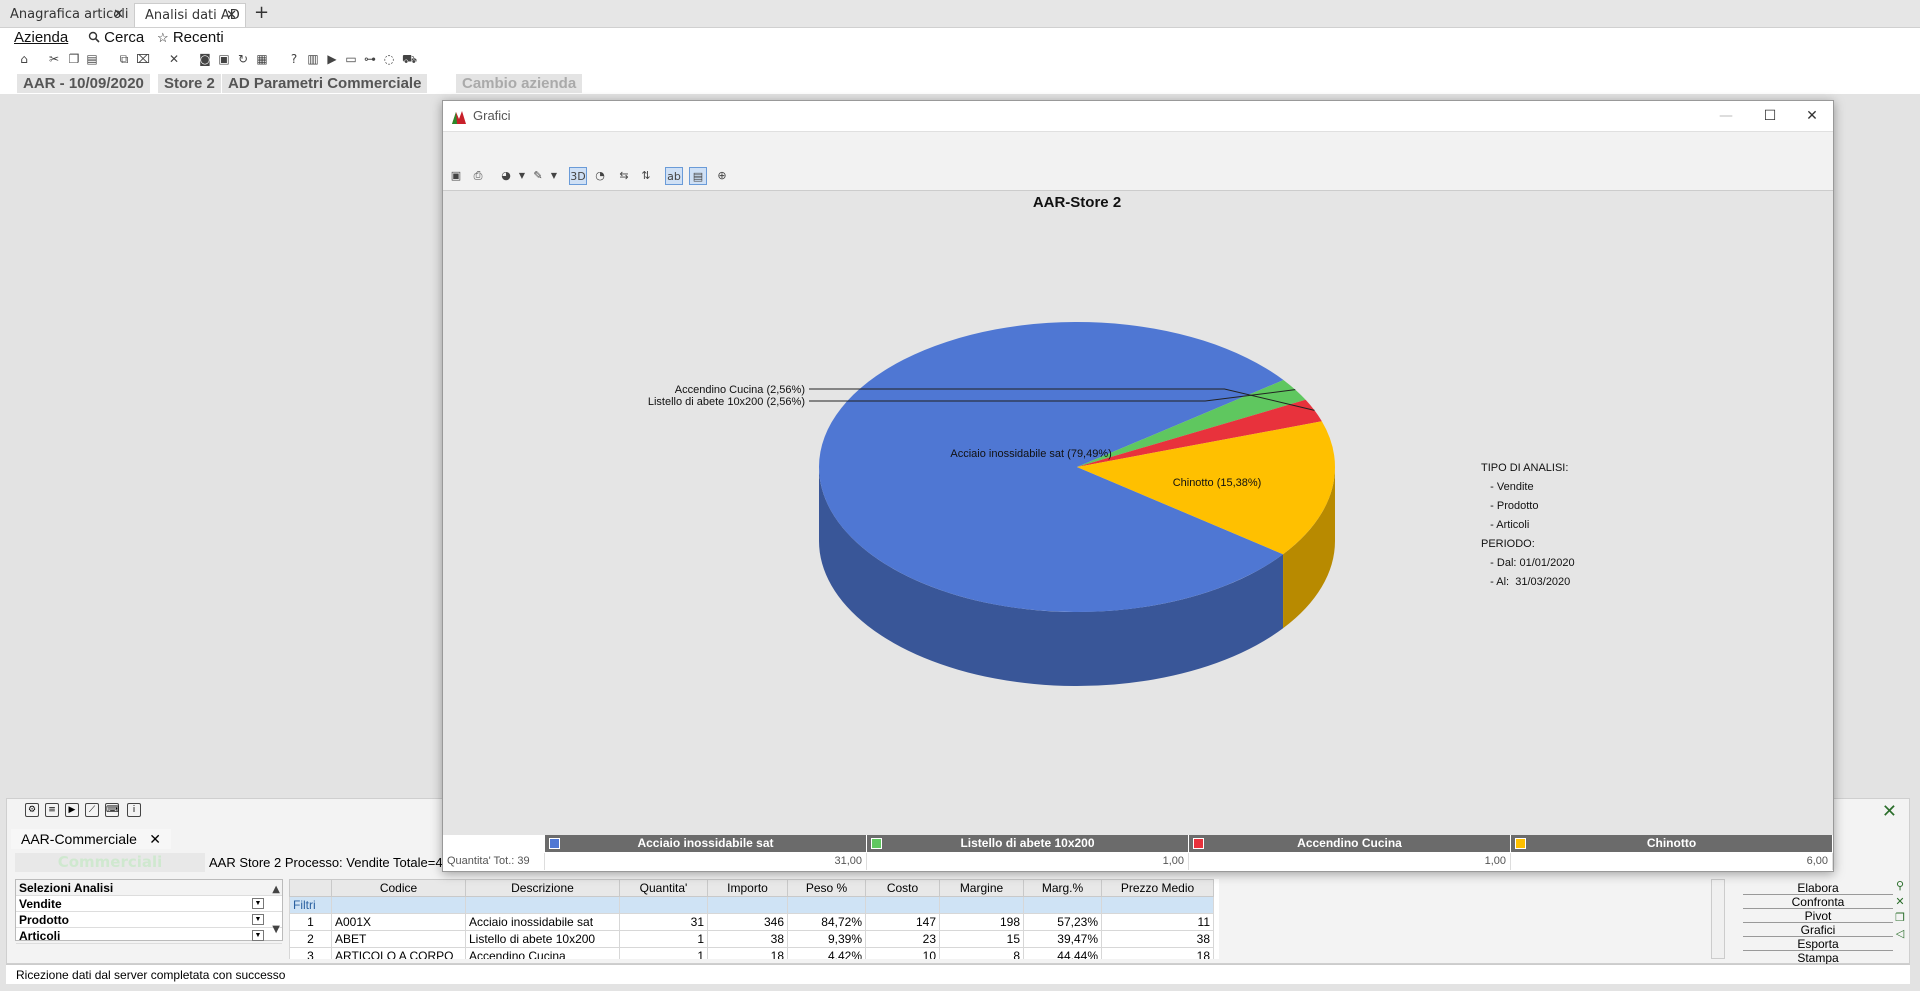 This screenshot has width=1920, height=991. I want to click on selection-articoli: Articoli ▼, so click(149, 936).